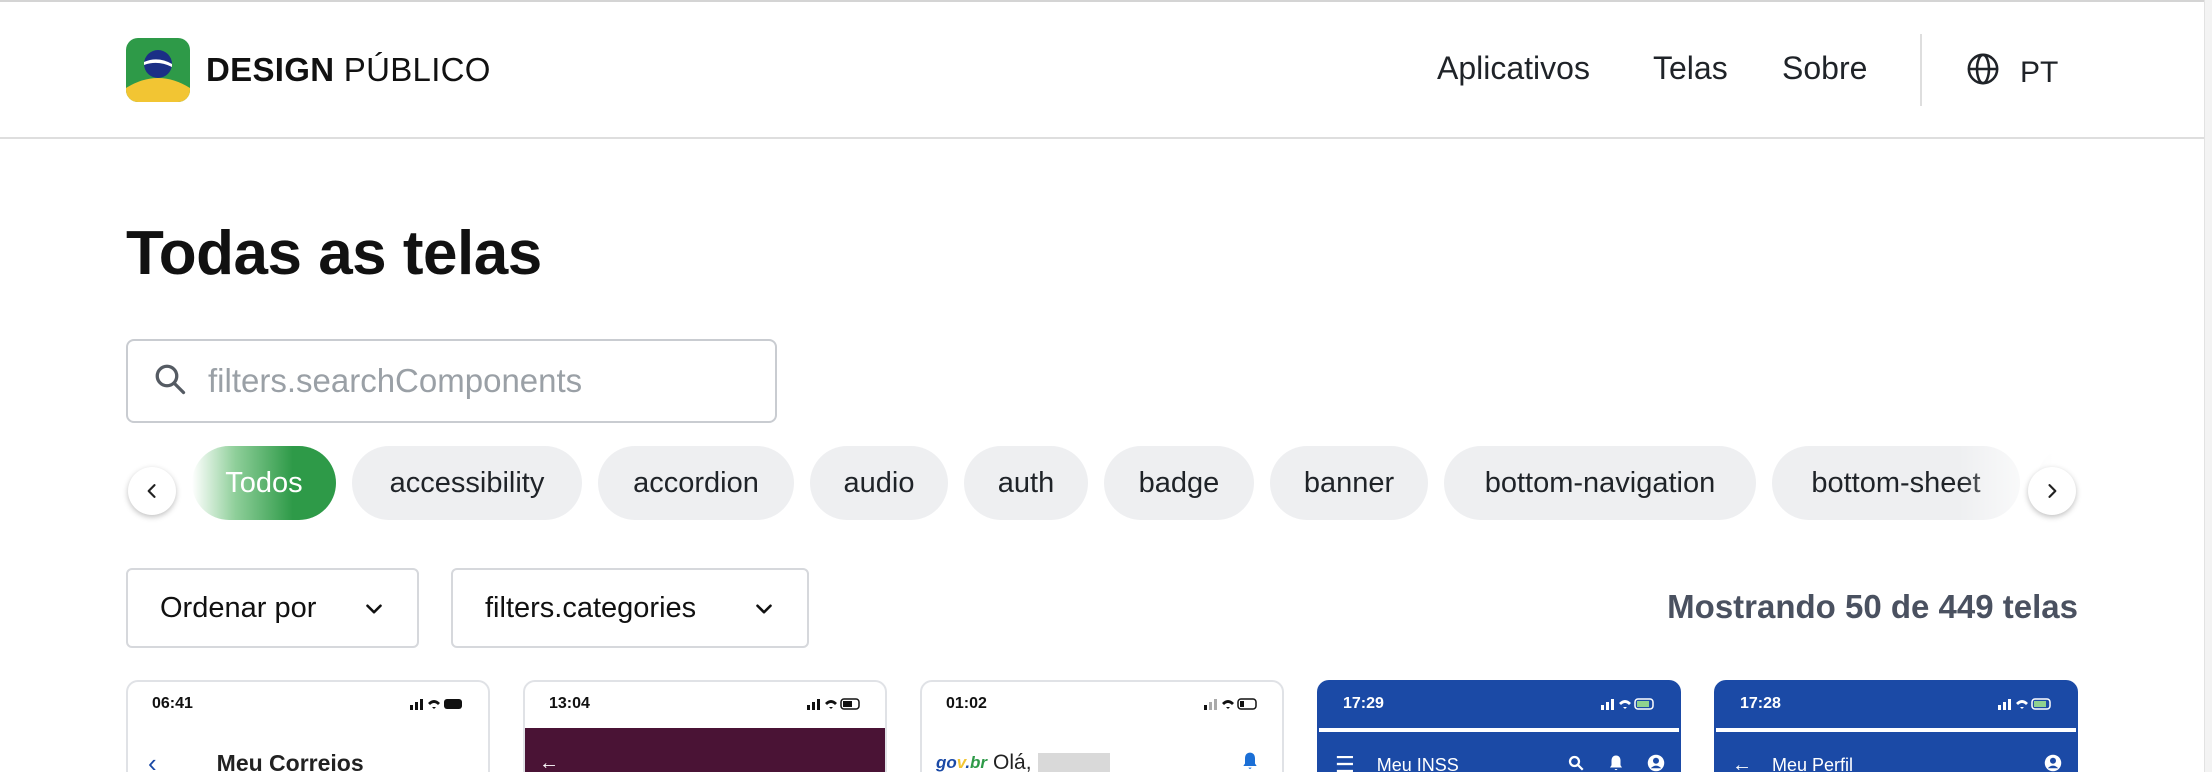  What do you see at coordinates (705, 704) in the screenshot?
I see `status-bar: 13:04` at bounding box center [705, 704].